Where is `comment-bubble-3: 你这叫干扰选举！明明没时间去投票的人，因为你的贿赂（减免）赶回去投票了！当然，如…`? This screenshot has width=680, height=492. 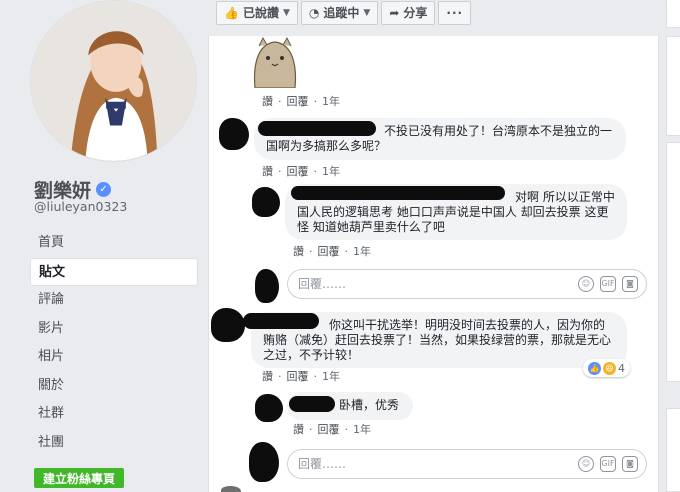
comment-bubble-3: 你这叫干扰选举！明明没时间去投票的人，因为你的贿赂（减免）赶回去投票了！当然，如… is located at coordinates (435, 340).